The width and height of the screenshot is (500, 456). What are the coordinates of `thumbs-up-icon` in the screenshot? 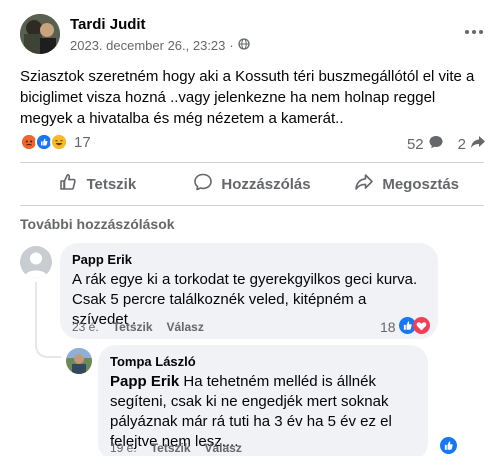 It's located at (68, 184).